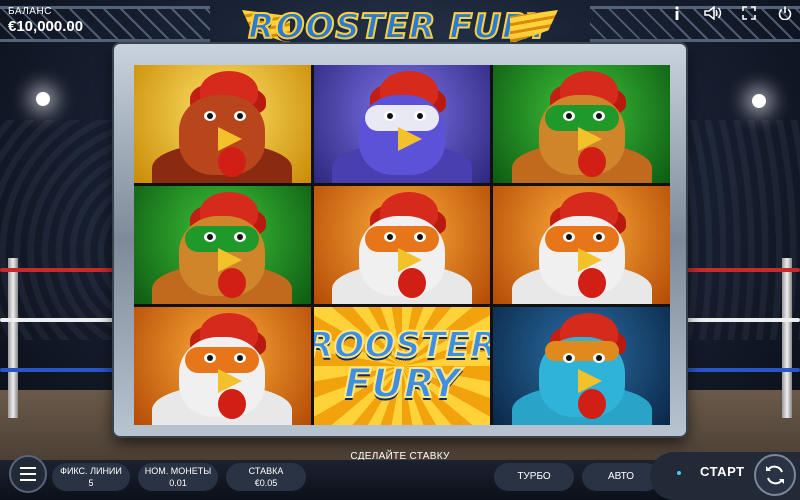  Describe the element at coordinates (402, 384) in the screenshot. I see `wild-text-bottom: FURY` at that location.